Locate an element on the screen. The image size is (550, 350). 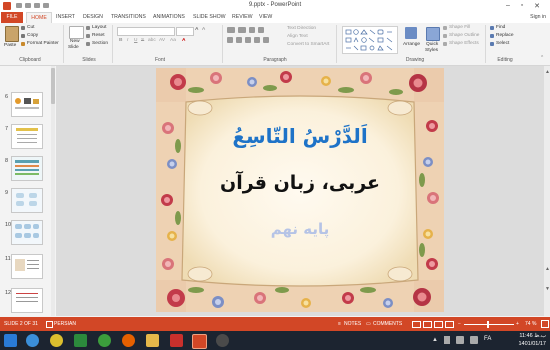
spellcheck-icon is located at coordinates (49, 324).